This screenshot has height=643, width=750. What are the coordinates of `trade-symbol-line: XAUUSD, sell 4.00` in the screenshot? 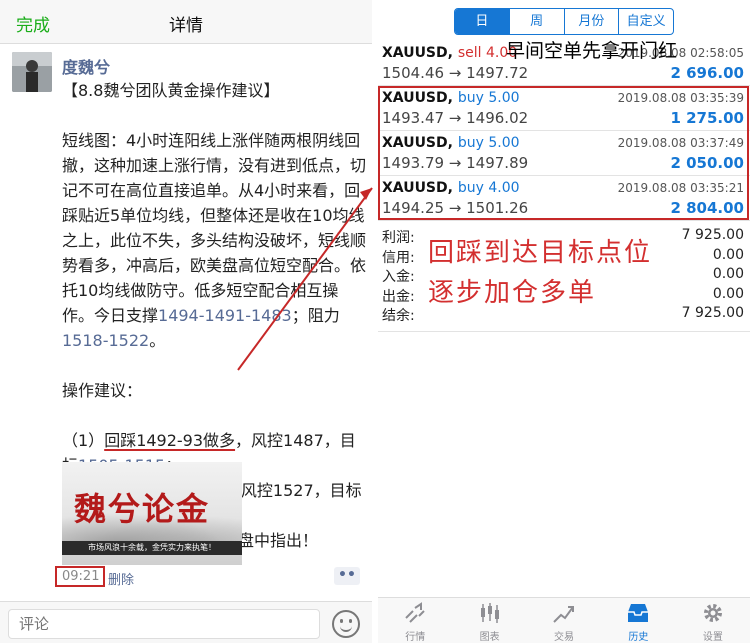 It's located at (449, 53).